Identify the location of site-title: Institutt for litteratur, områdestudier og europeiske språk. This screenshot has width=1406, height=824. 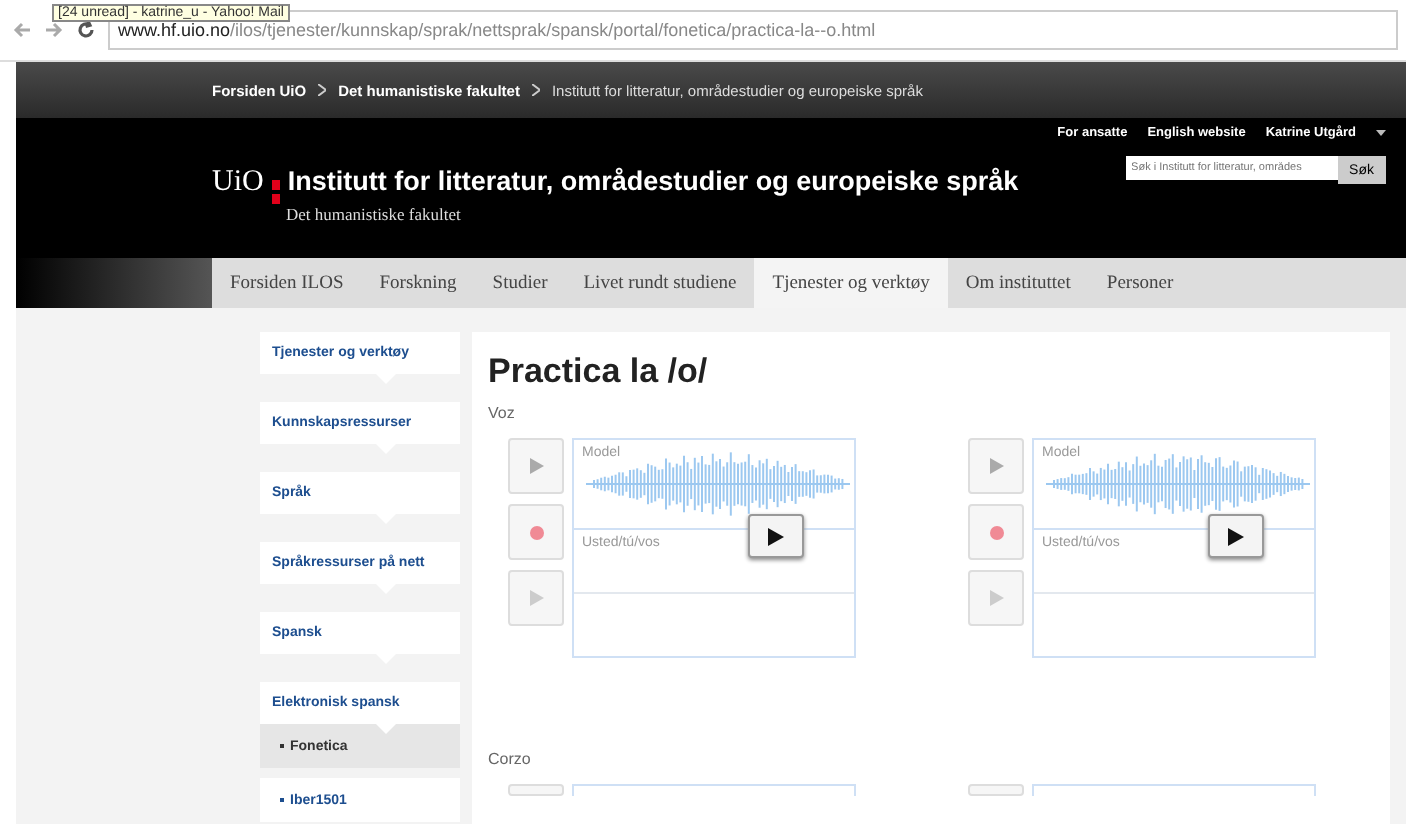
(653, 181).